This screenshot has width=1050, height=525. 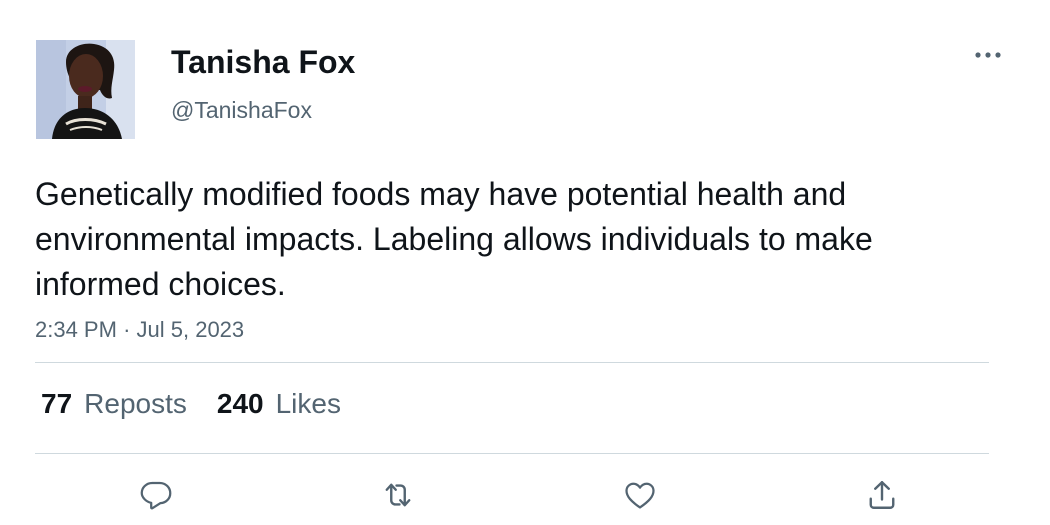 What do you see at coordinates (263, 62) in the screenshot?
I see `display-name: Tanisha Fox` at bounding box center [263, 62].